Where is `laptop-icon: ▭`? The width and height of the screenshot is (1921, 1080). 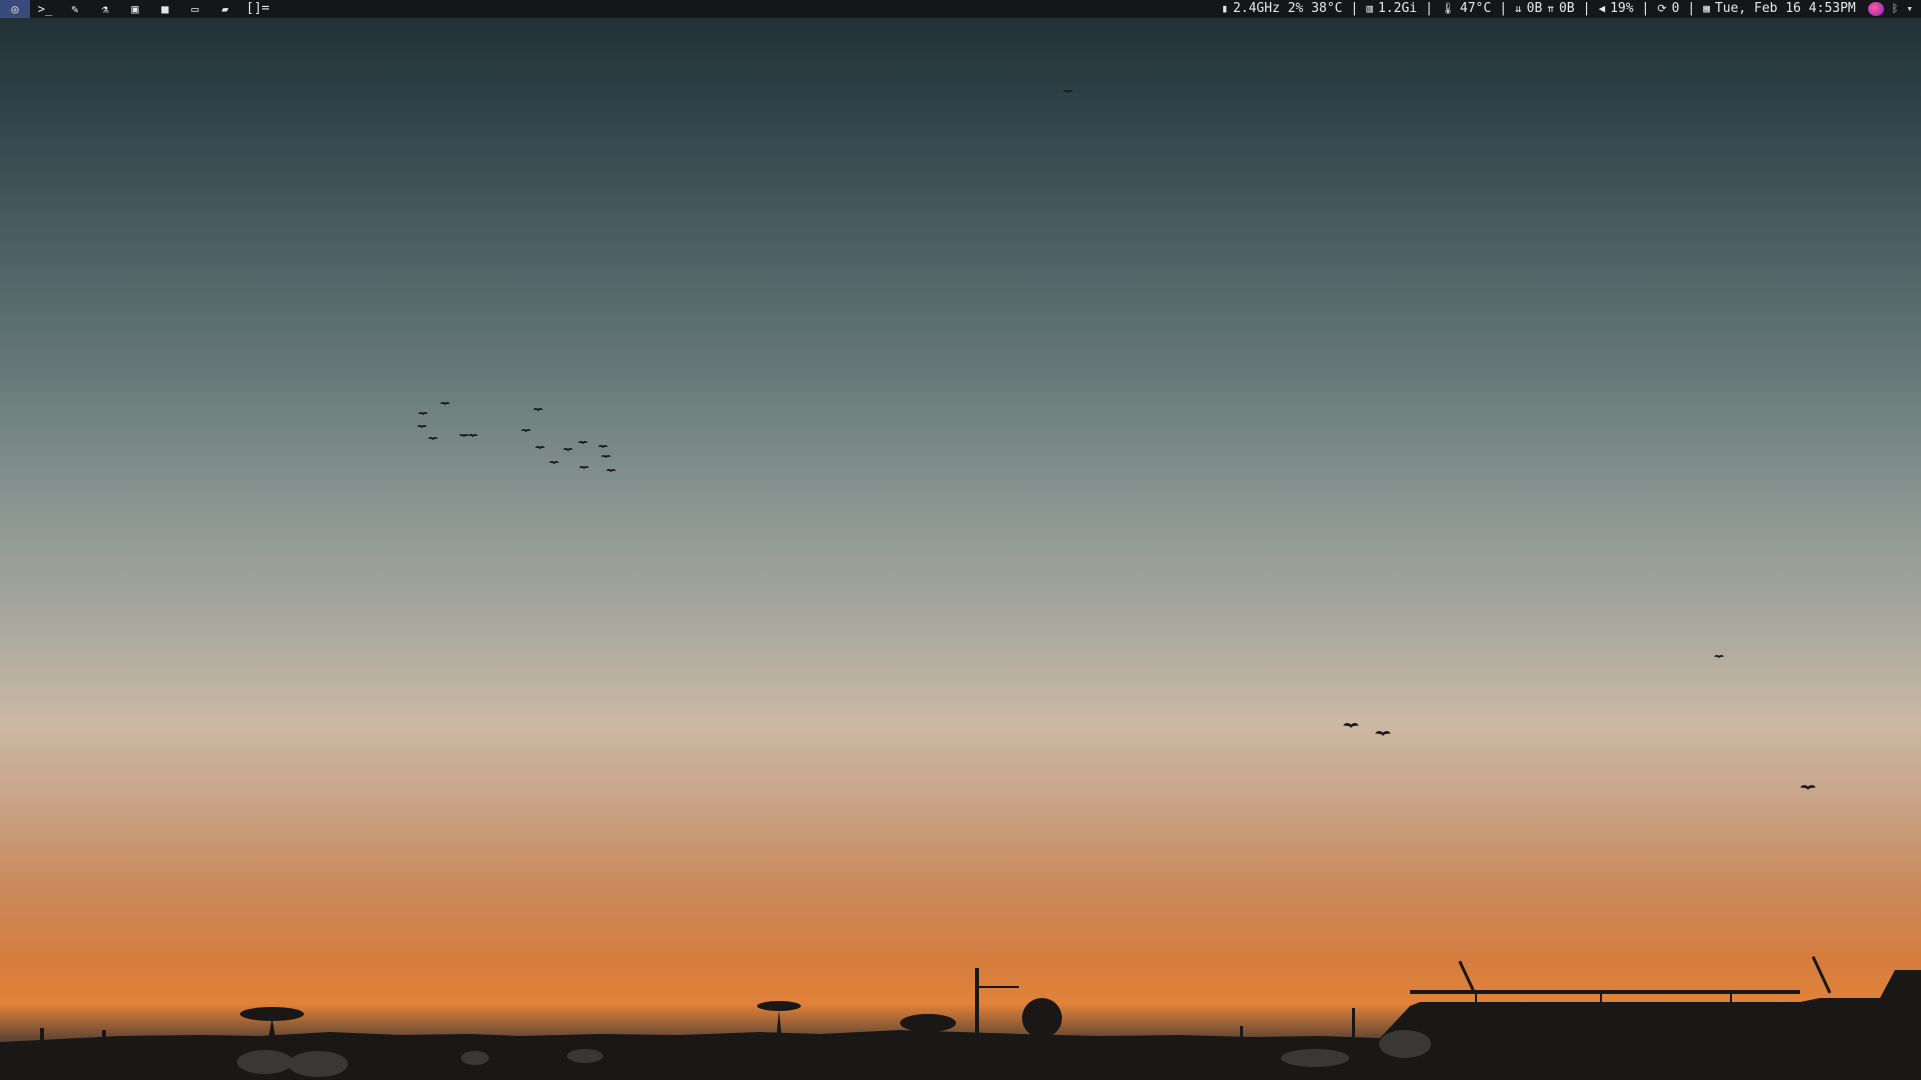 laptop-icon: ▭ is located at coordinates (195, 9).